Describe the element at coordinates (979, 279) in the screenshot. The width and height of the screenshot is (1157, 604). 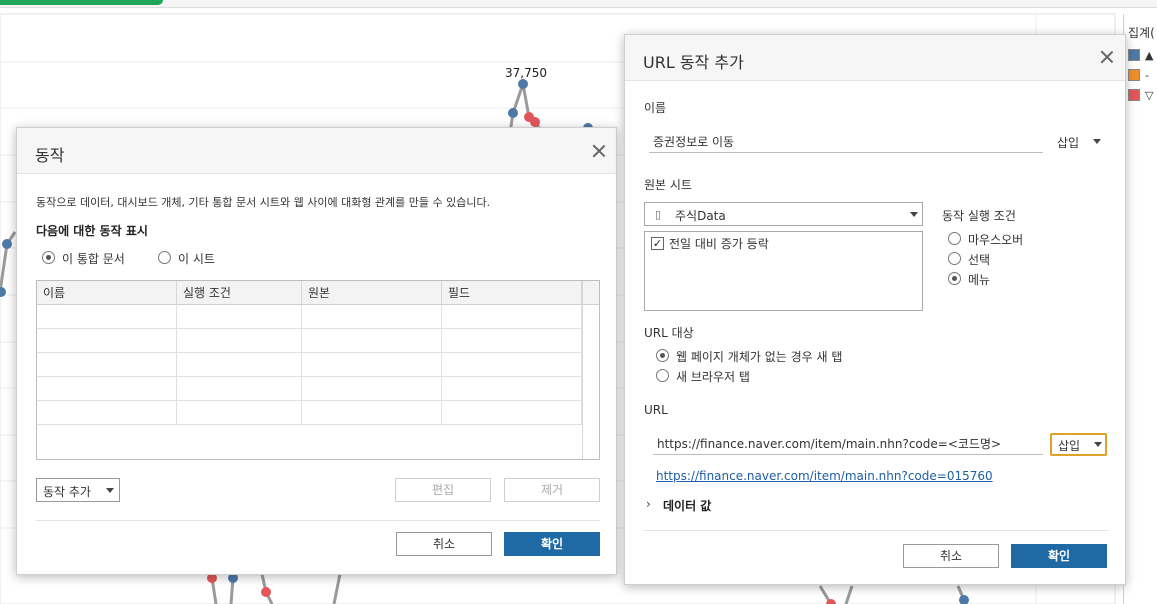
I see `run-on-menu-label: 메뉴` at that location.